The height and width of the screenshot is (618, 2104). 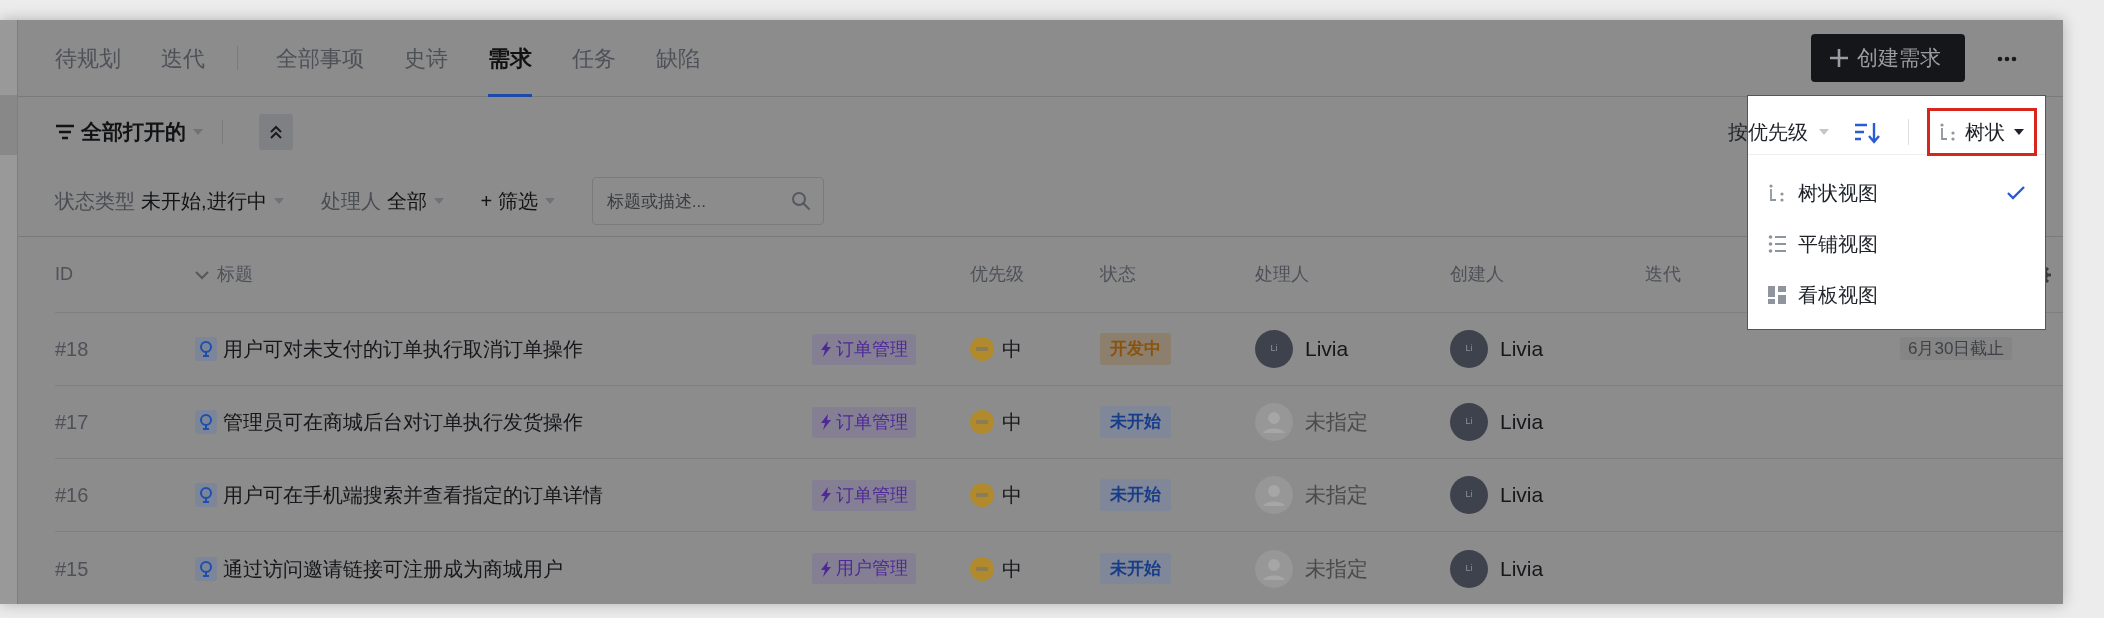 What do you see at coordinates (72, 495) in the screenshot?
I see `table-cell-text: #16` at bounding box center [72, 495].